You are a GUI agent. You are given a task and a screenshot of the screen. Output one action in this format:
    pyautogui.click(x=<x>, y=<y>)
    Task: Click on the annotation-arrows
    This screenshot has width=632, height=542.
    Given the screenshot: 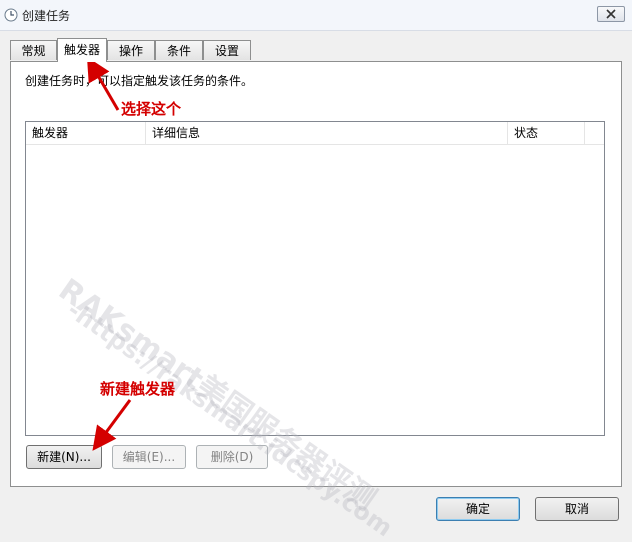 What is the action you would take?
    pyautogui.click(x=109, y=253)
    